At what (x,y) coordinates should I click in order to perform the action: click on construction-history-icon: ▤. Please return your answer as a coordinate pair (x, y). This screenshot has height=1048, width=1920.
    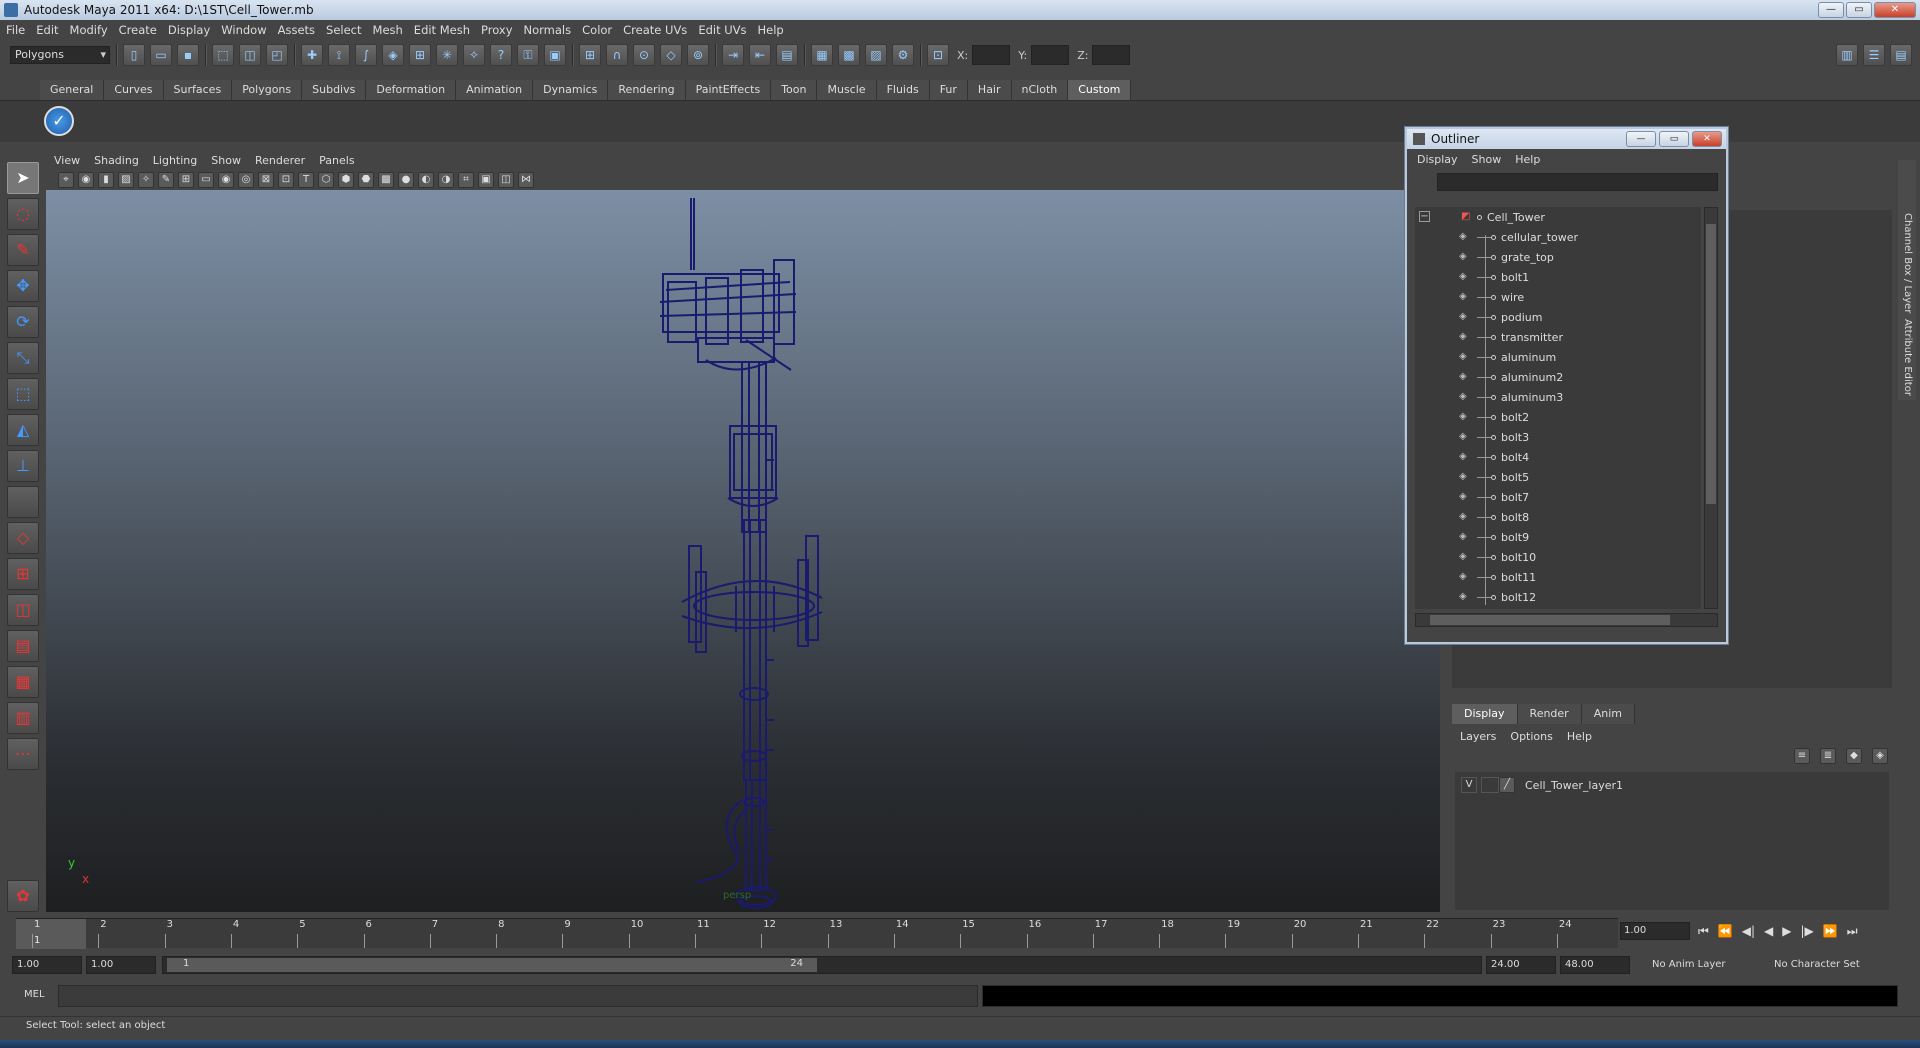
    Looking at the image, I should click on (787, 55).